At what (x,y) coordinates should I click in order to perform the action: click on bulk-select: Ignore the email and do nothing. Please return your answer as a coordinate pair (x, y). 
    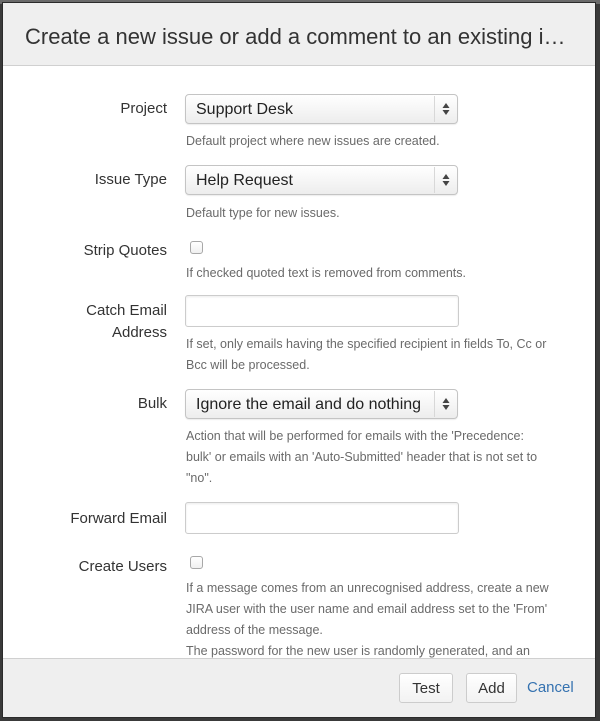
    Looking at the image, I should click on (321, 404).